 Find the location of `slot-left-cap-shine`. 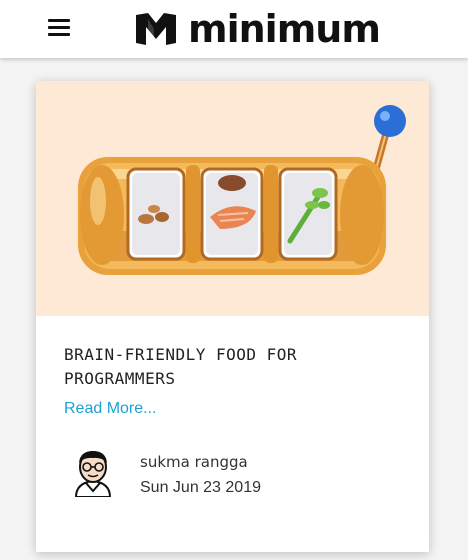

slot-left-cap-shine is located at coordinates (98, 201).